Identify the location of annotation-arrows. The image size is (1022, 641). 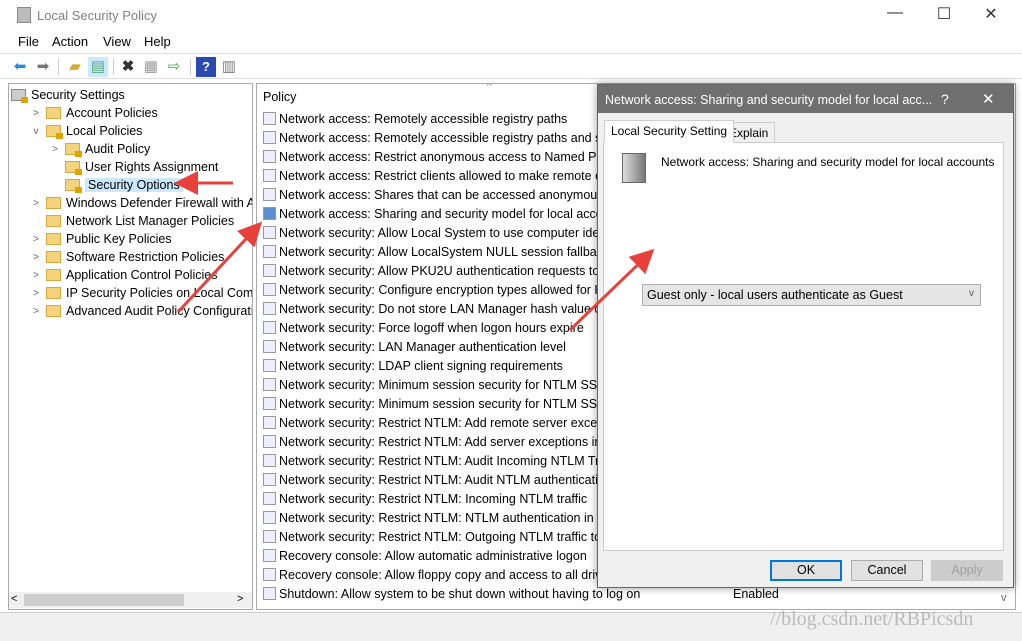
(414, 251).